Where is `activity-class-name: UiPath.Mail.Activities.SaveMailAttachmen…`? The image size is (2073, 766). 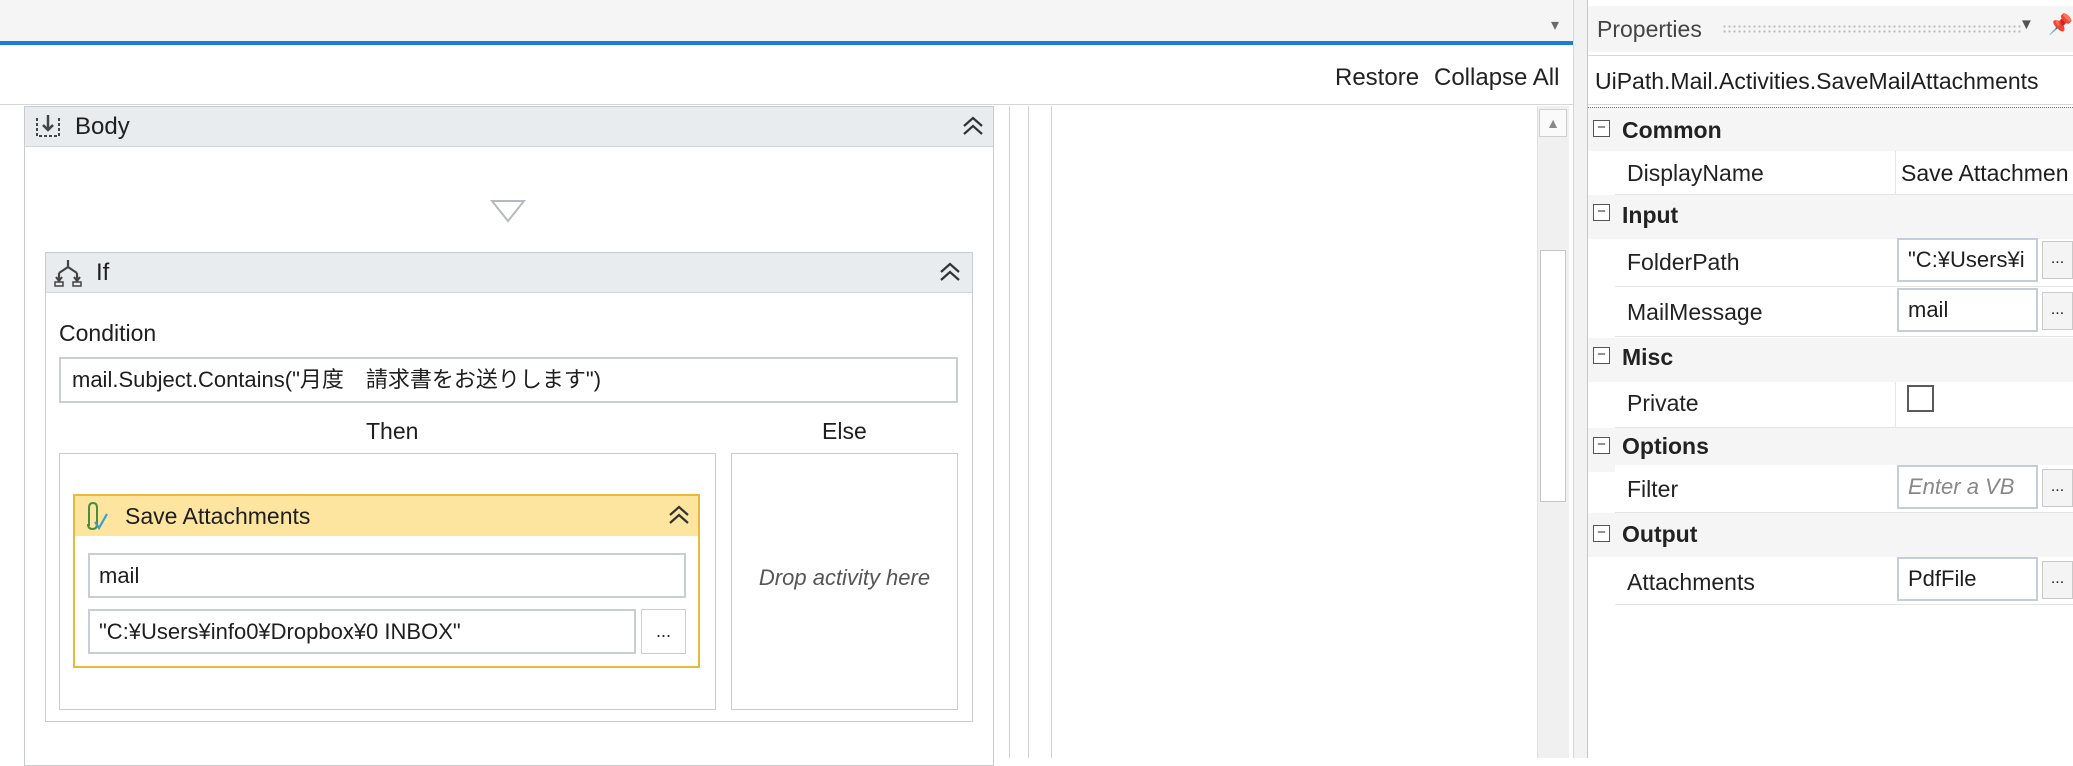 activity-class-name: UiPath.Mail.Activities.SaveMailAttachmen… is located at coordinates (1830, 80).